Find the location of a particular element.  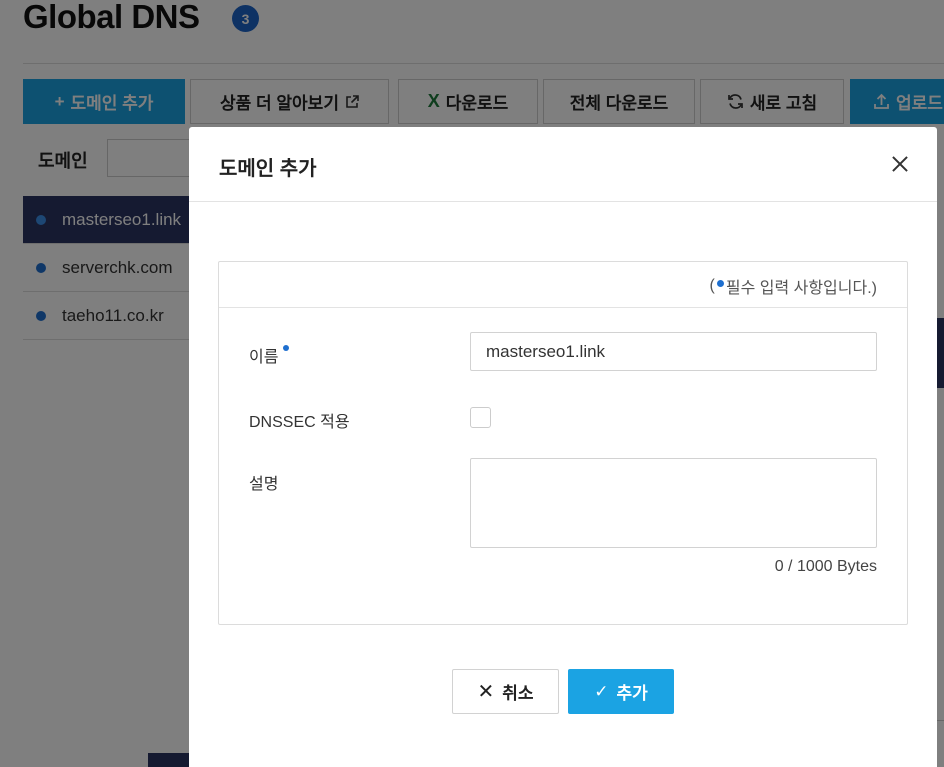

description-textarea is located at coordinates (673, 503).